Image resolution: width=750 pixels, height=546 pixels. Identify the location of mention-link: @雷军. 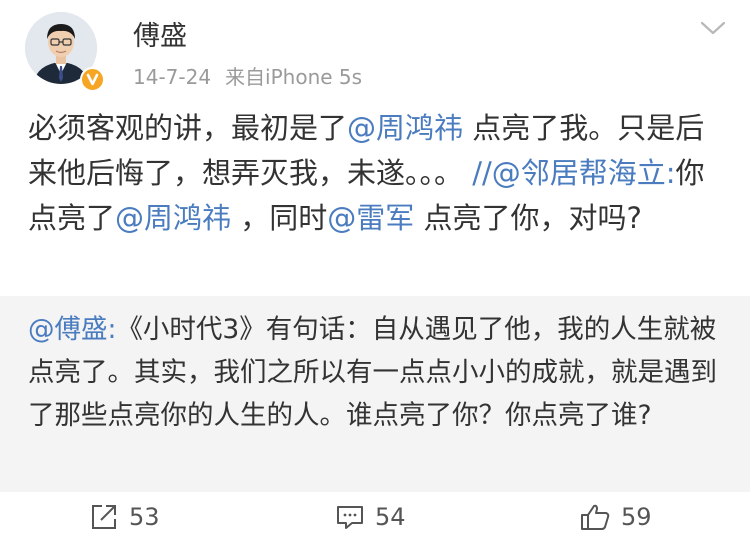
(370, 218).